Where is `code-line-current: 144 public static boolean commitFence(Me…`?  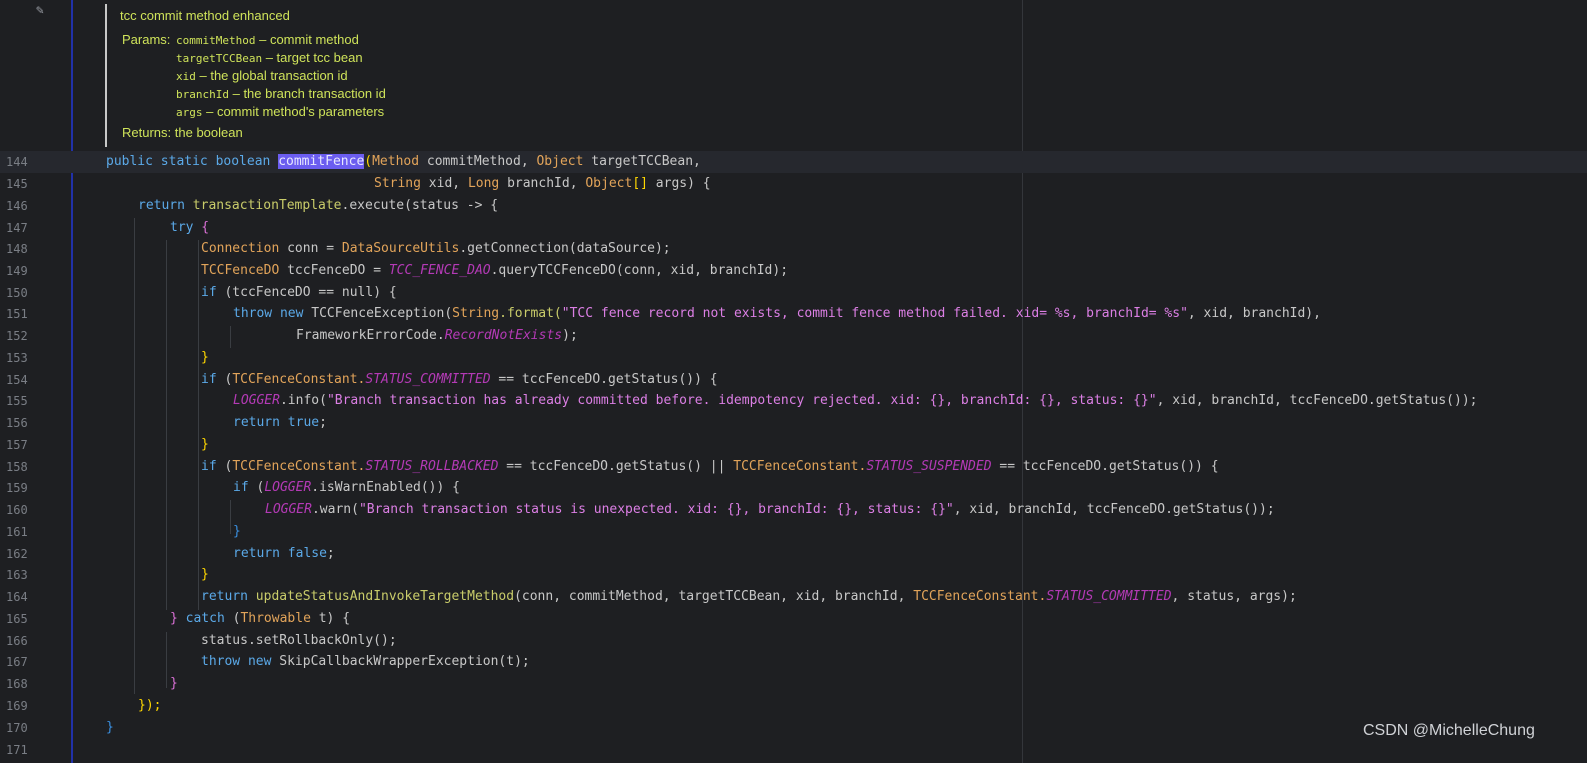
code-line-current: 144 public static boolean commitFence(Me… is located at coordinates (793, 162).